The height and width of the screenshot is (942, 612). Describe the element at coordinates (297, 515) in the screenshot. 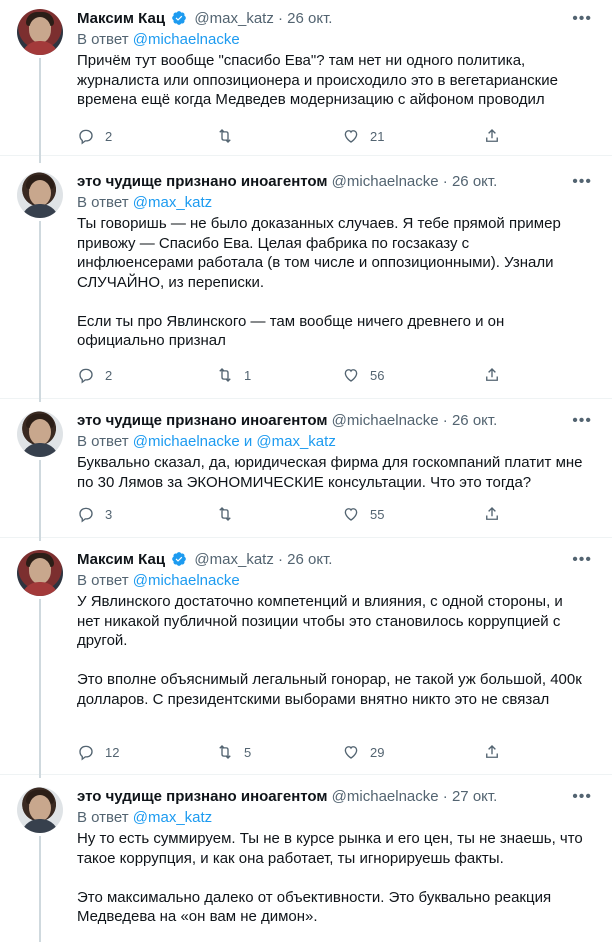

I see `action-bar: 3 55` at that location.